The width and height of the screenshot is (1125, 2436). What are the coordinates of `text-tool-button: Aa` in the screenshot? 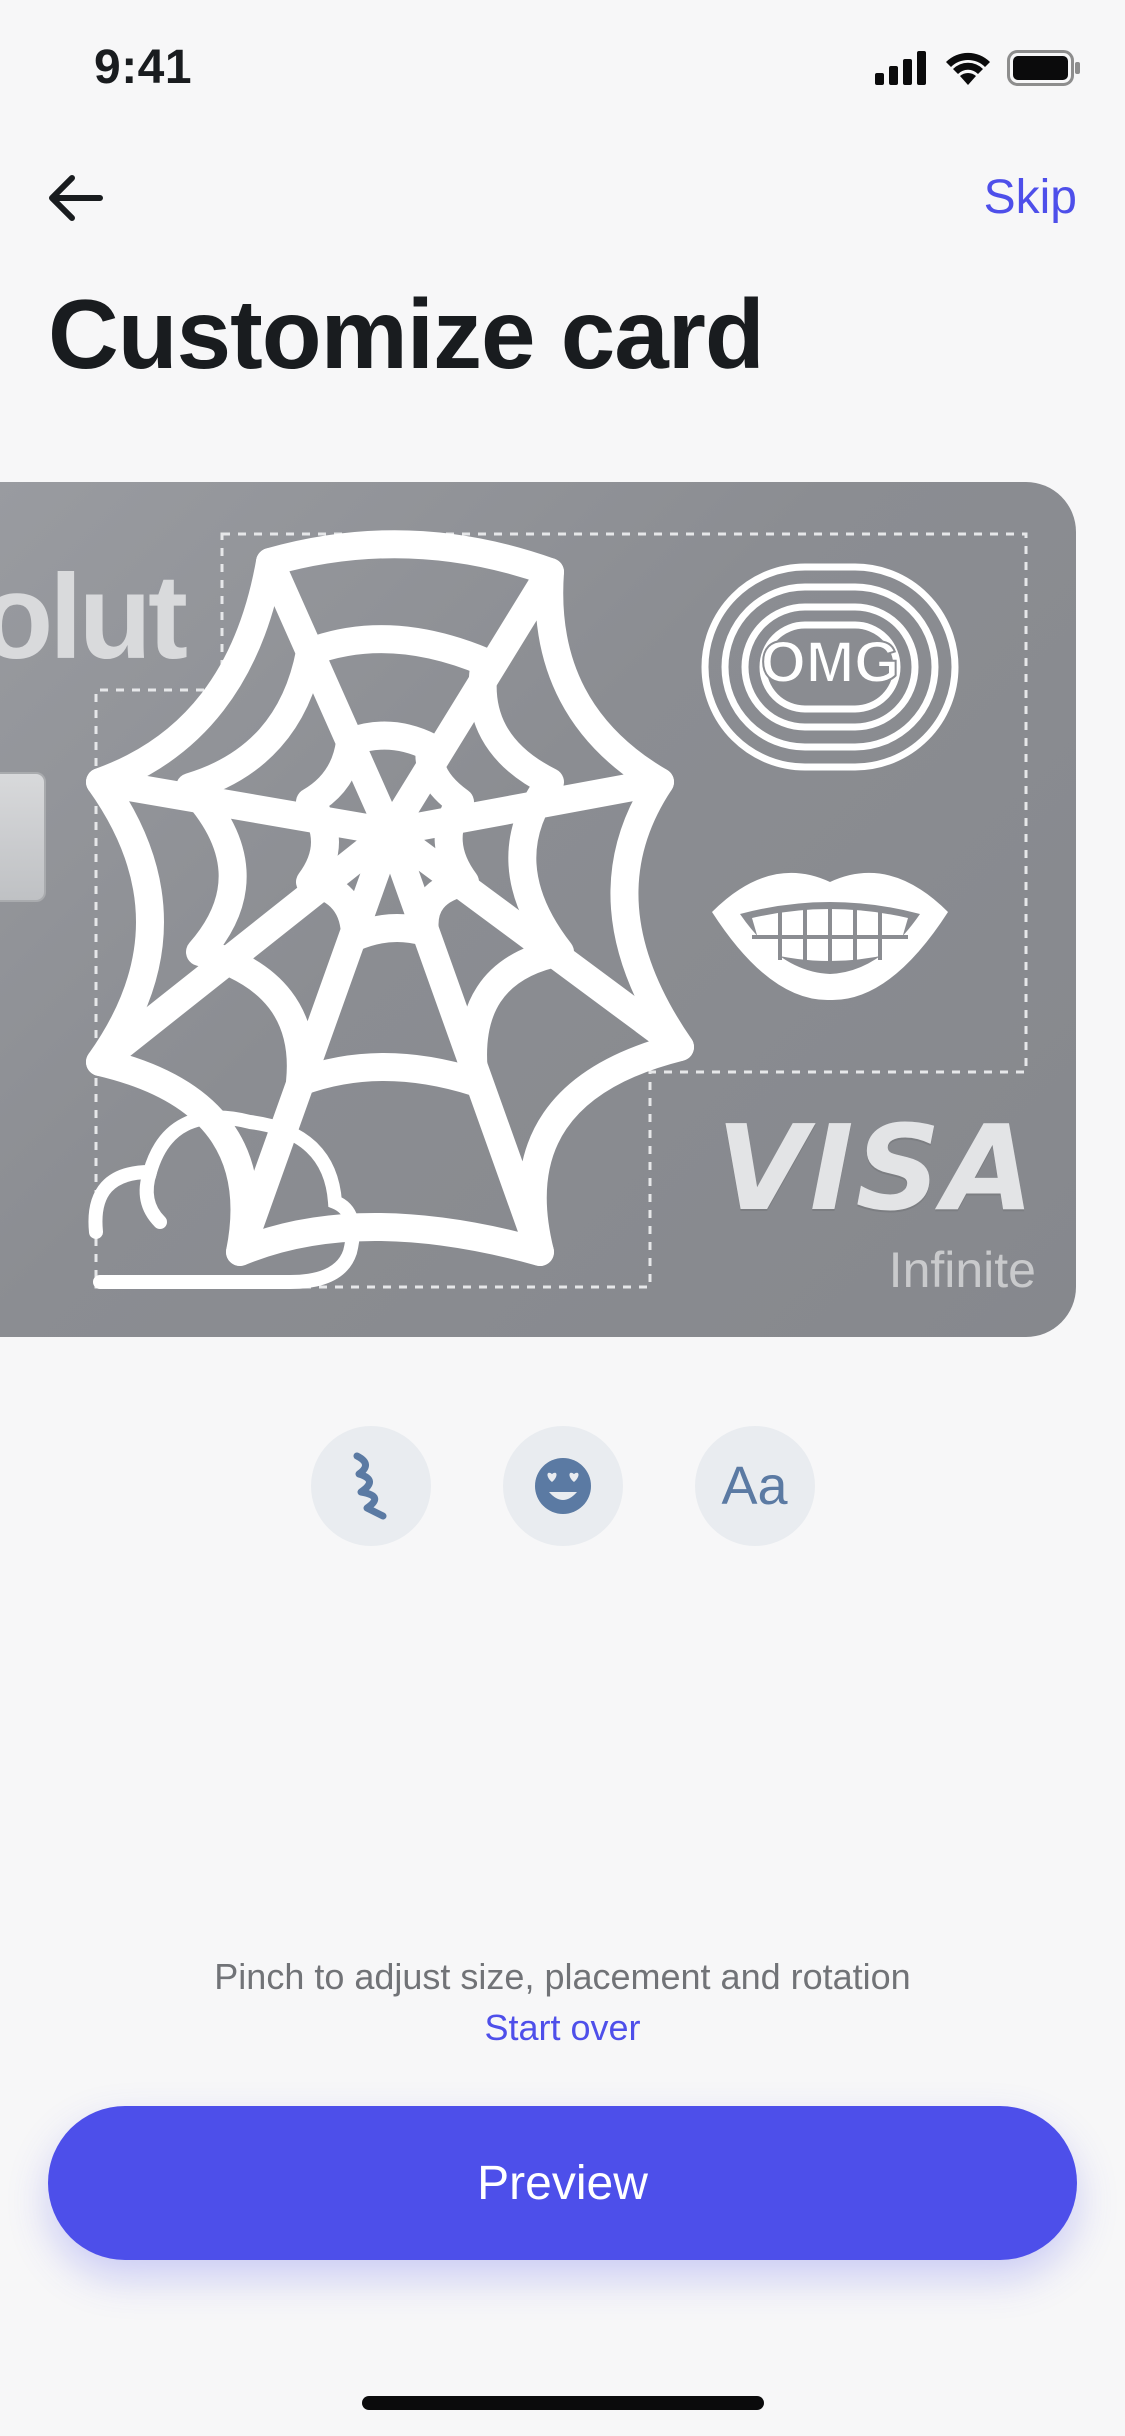 It's located at (754, 1486).